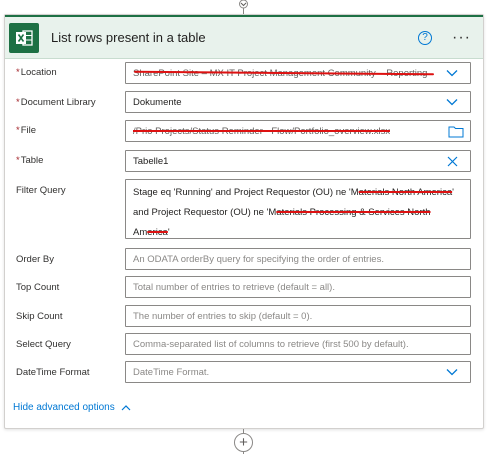  Describe the element at coordinates (298, 161) in the screenshot. I see `table-field: Tabelle1` at that location.